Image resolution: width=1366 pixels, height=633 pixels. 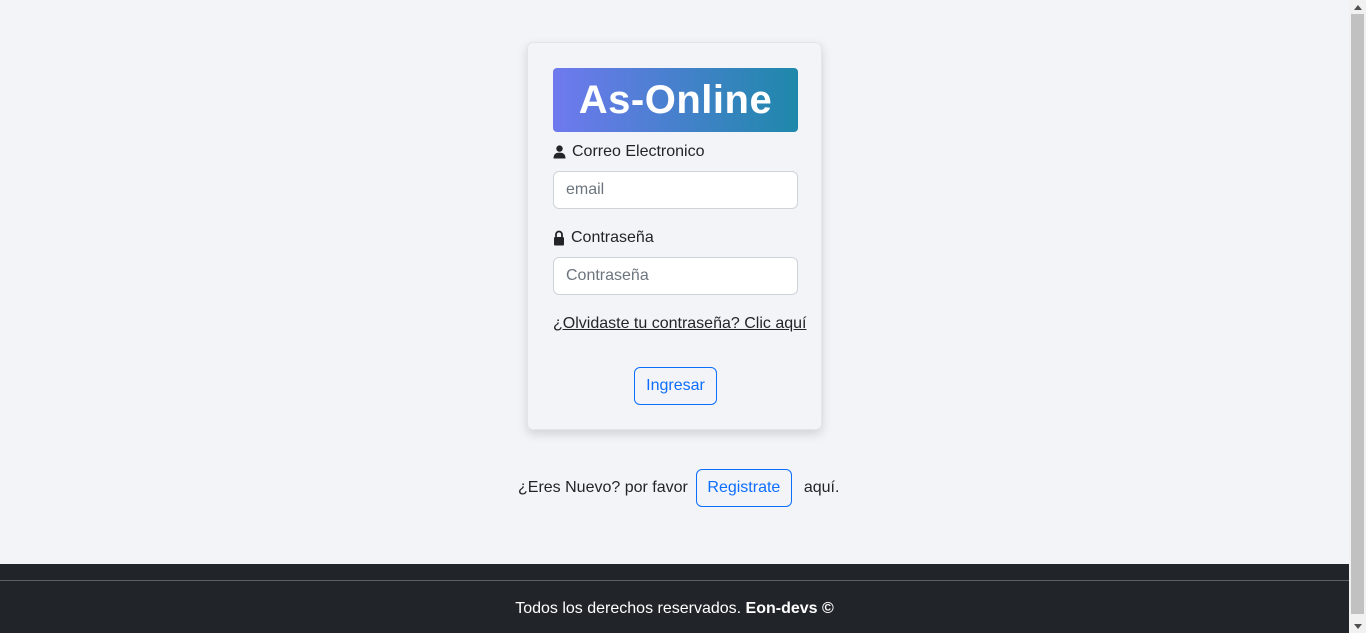 I want to click on password-field, so click(x=675, y=276).